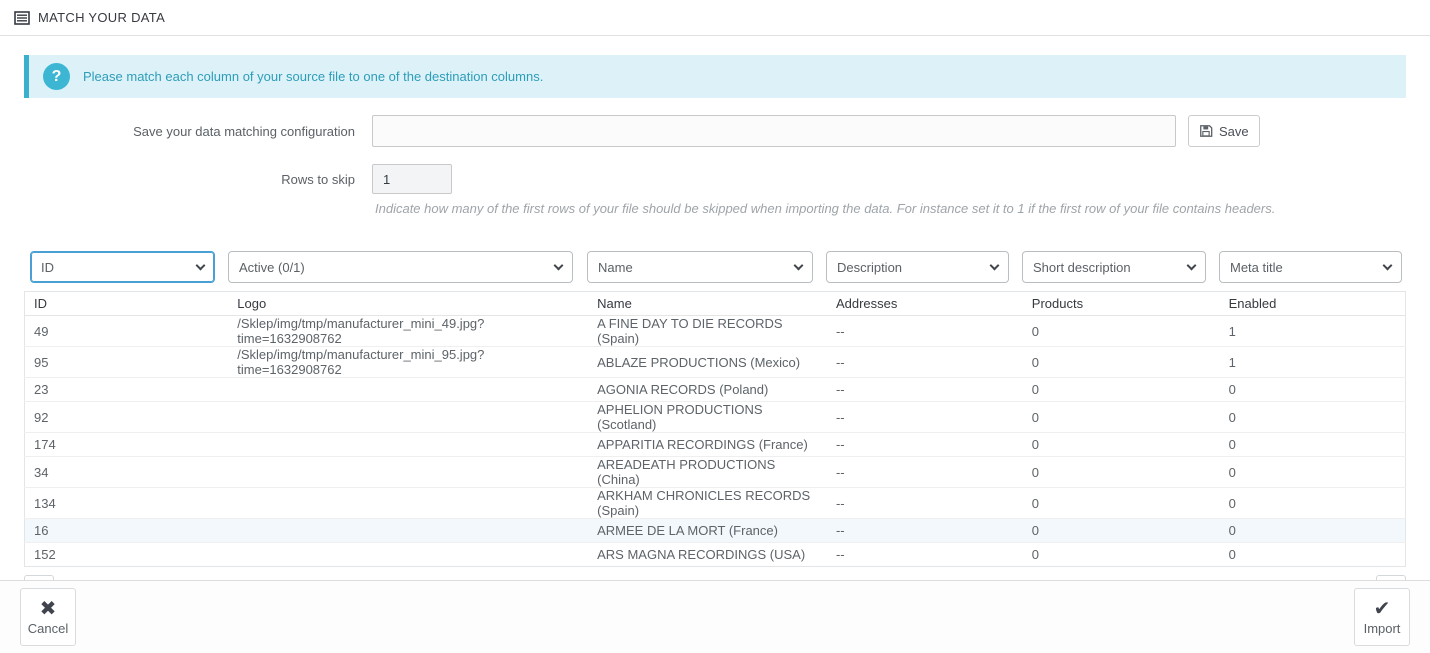 The width and height of the screenshot is (1430, 653). What do you see at coordinates (924, 303) in the screenshot?
I see `column-header: Addresses` at bounding box center [924, 303].